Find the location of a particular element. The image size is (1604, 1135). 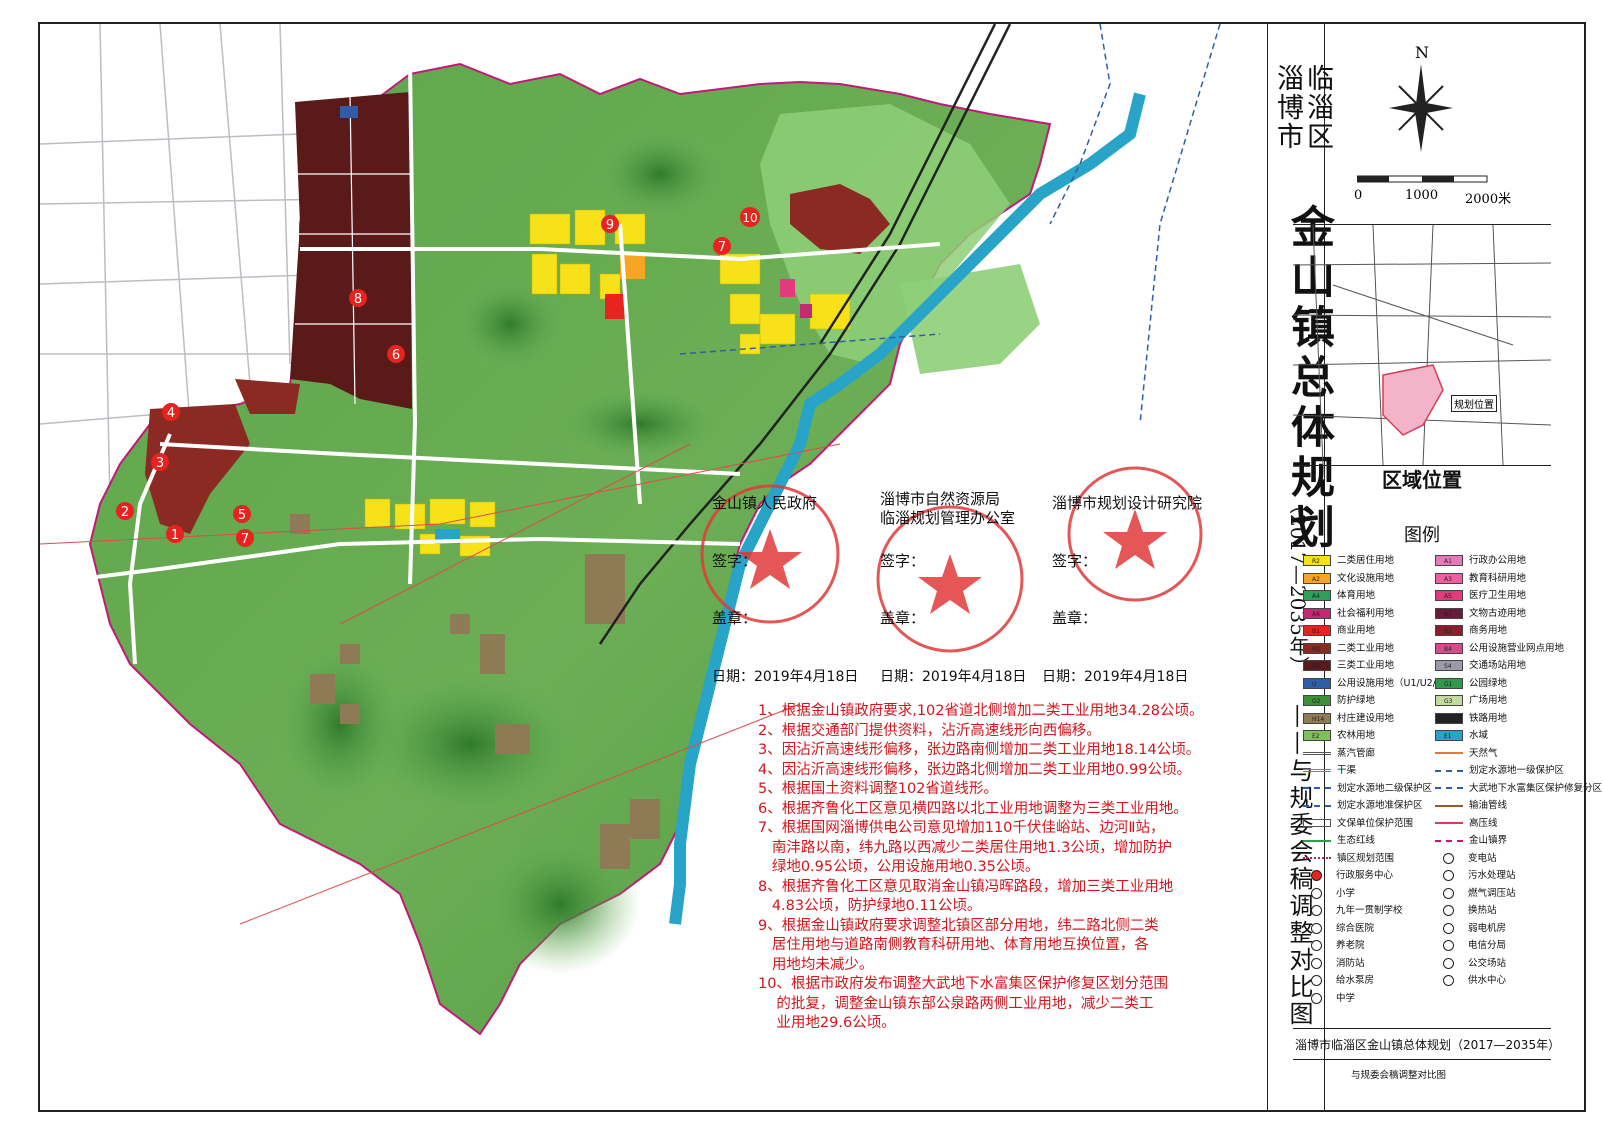

legend-code: G1 is located at coordinates (1448, 684).